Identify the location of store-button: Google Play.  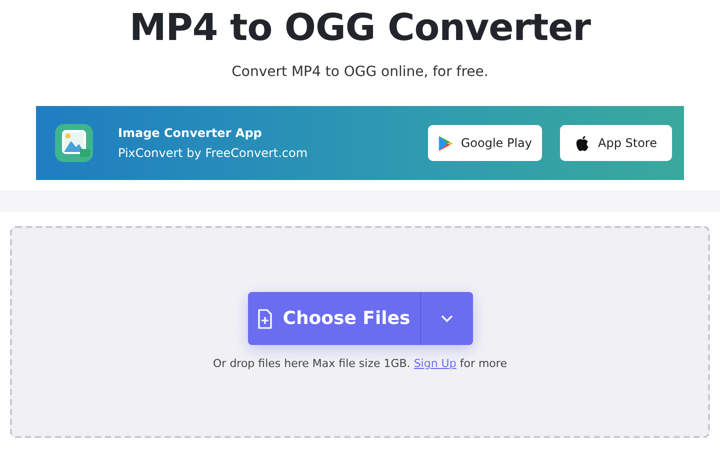
(485, 143).